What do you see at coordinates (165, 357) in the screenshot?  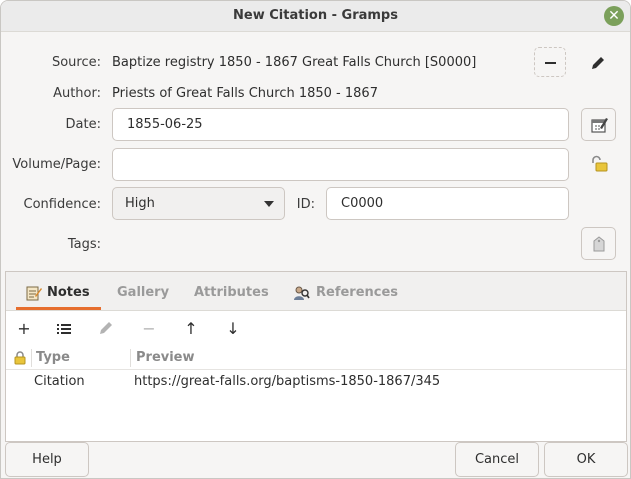 I see `column-header-preview: Preview` at bounding box center [165, 357].